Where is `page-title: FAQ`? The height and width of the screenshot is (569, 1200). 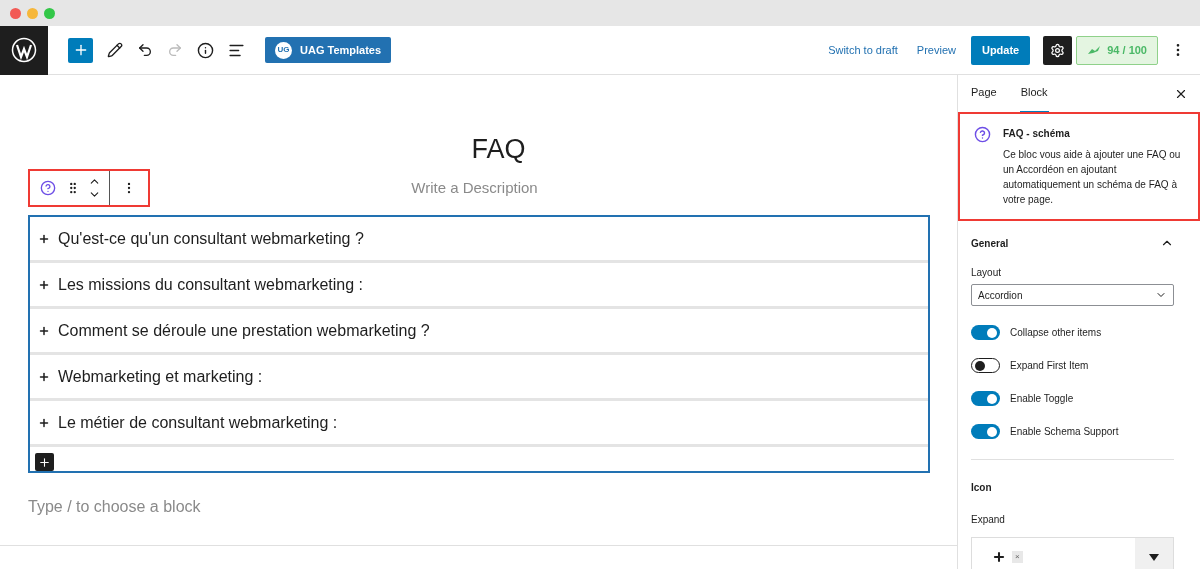 page-title: FAQ is located at coordinates (498, 149).